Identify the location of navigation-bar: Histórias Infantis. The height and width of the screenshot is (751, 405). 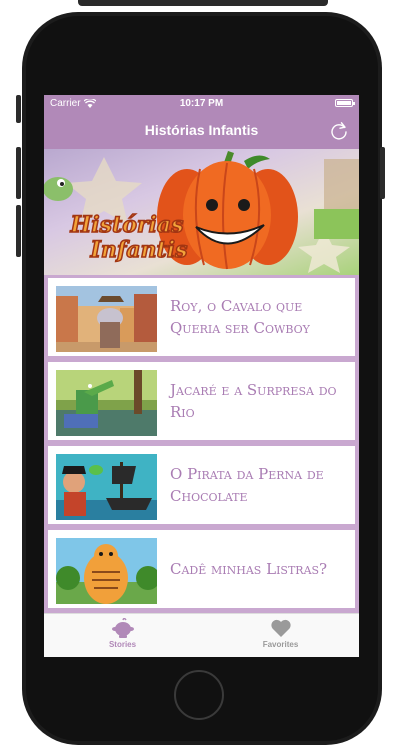
(201, 131).